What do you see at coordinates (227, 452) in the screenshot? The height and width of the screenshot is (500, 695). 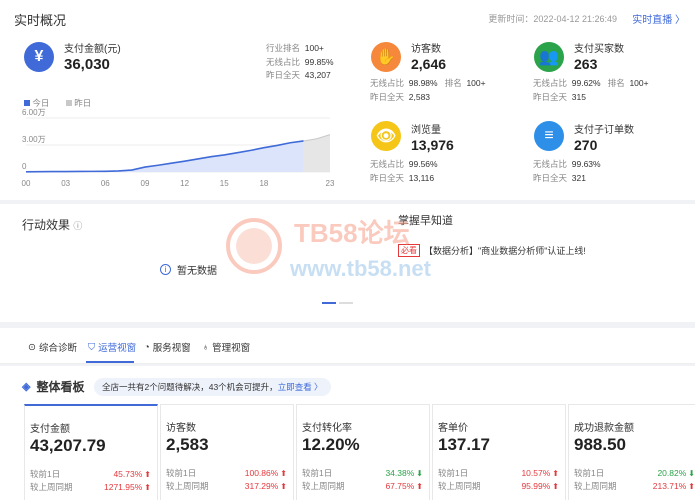 I see `kpi-card: 访客数 2,583 较前1日 100.86% ⬆ 较上周同期 317.29% ⬆` at bounding box center [227, 452].